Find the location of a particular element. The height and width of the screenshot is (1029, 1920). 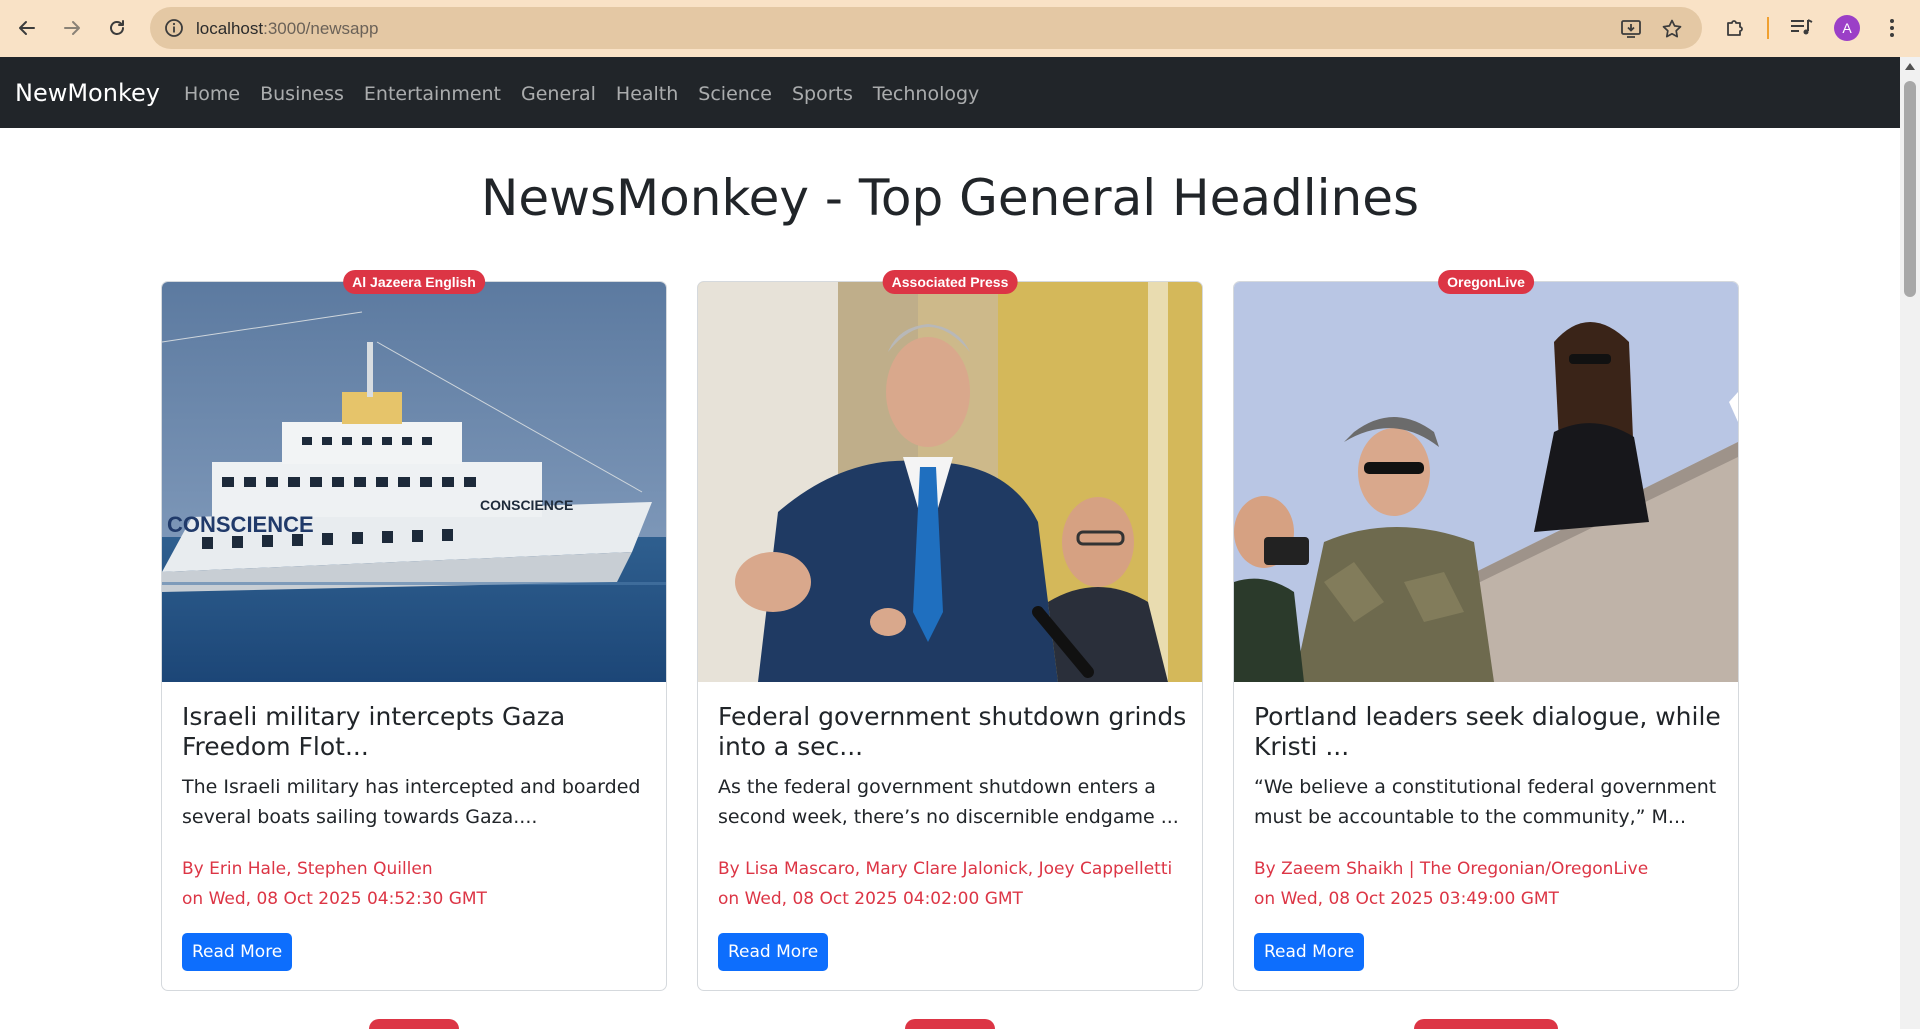

ship-name-label-side: CONSCIENCE is located at coordinates (240, 524).